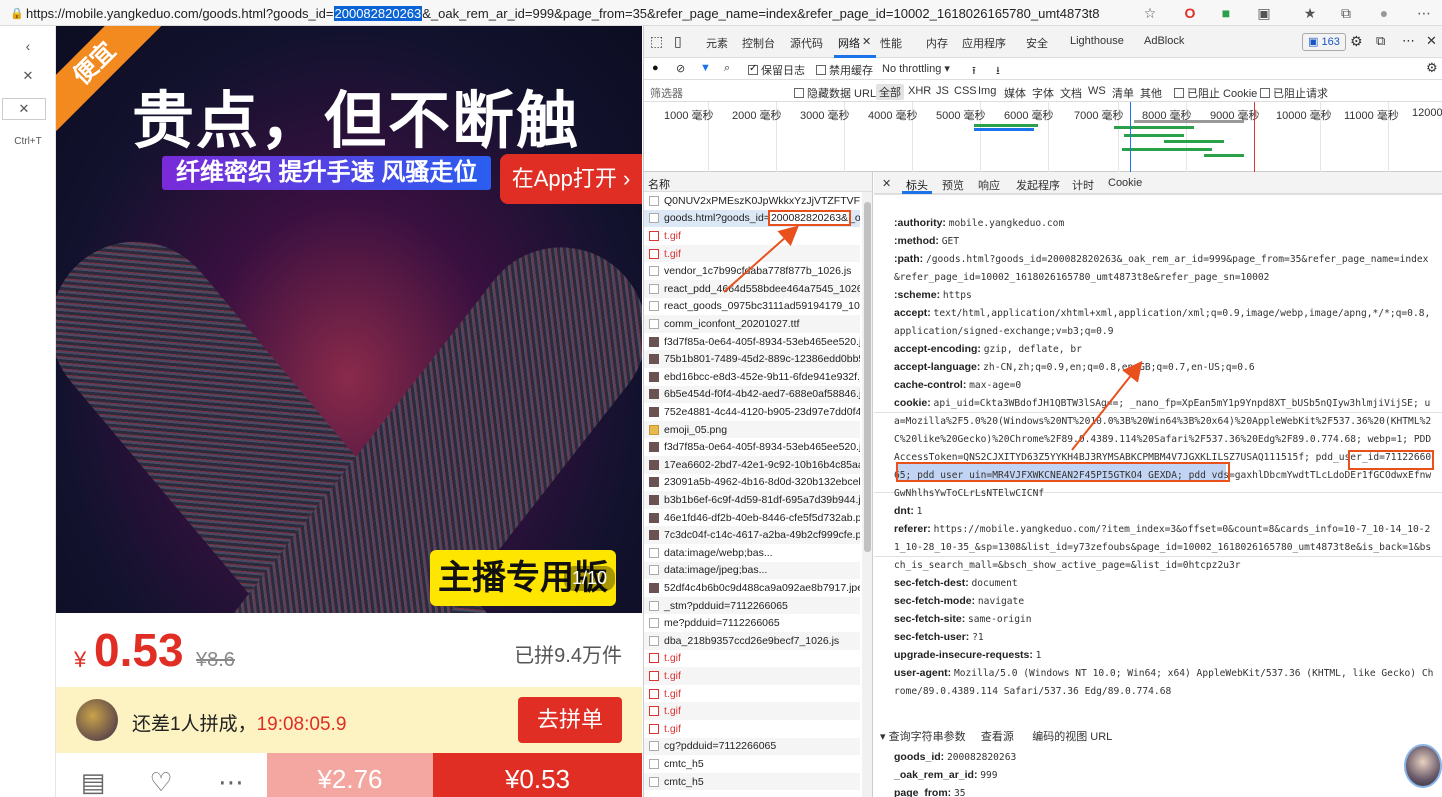 The height and width of the screenshot is (797, 1442). Describe the element at coordinates (984, 43) in the screenshot. I see `tab-application: 应用程序` at that location.